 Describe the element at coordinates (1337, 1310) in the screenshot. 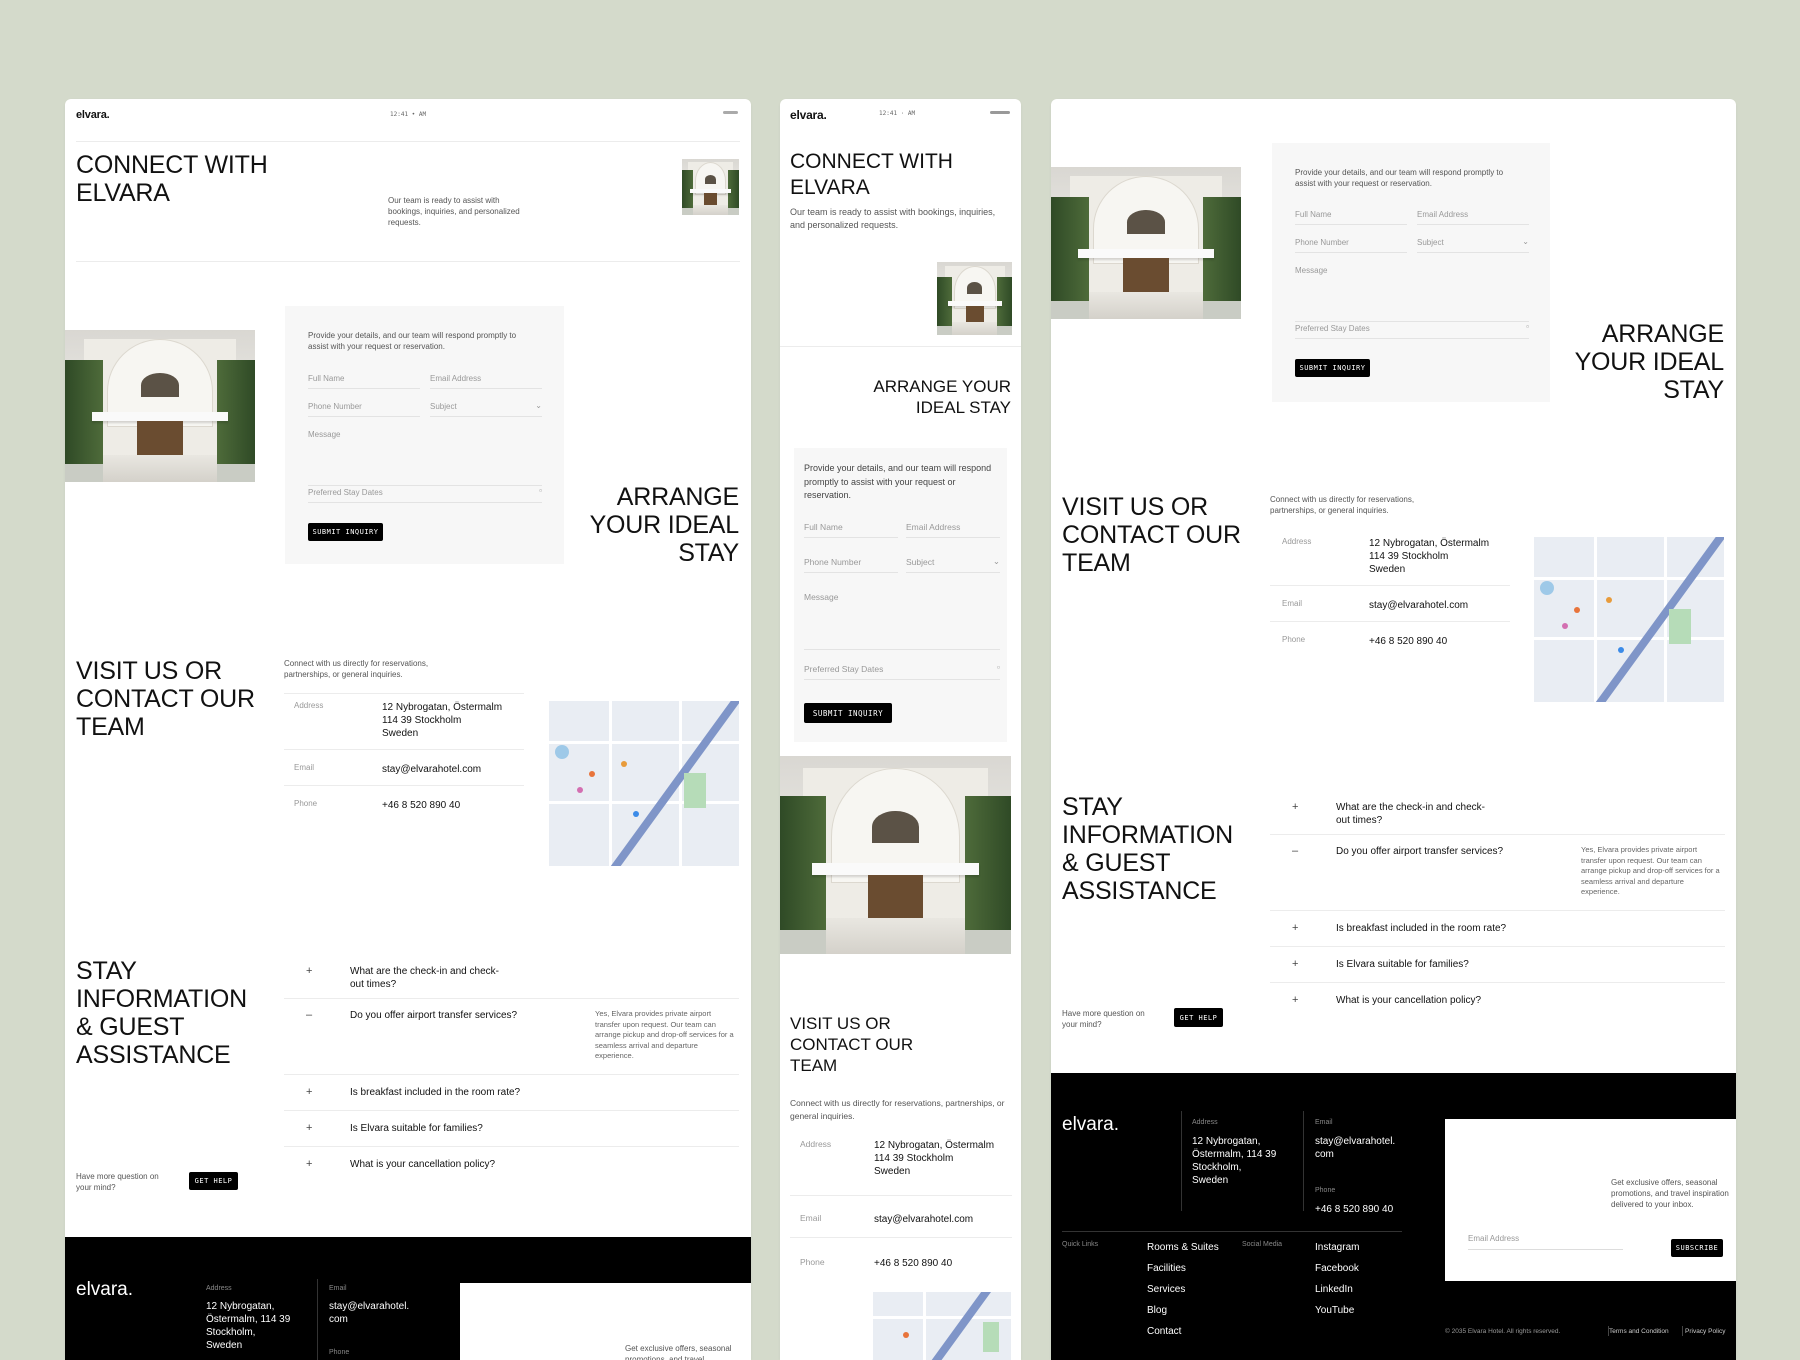

I see `footer-link-youtube: YouTube` at that location.